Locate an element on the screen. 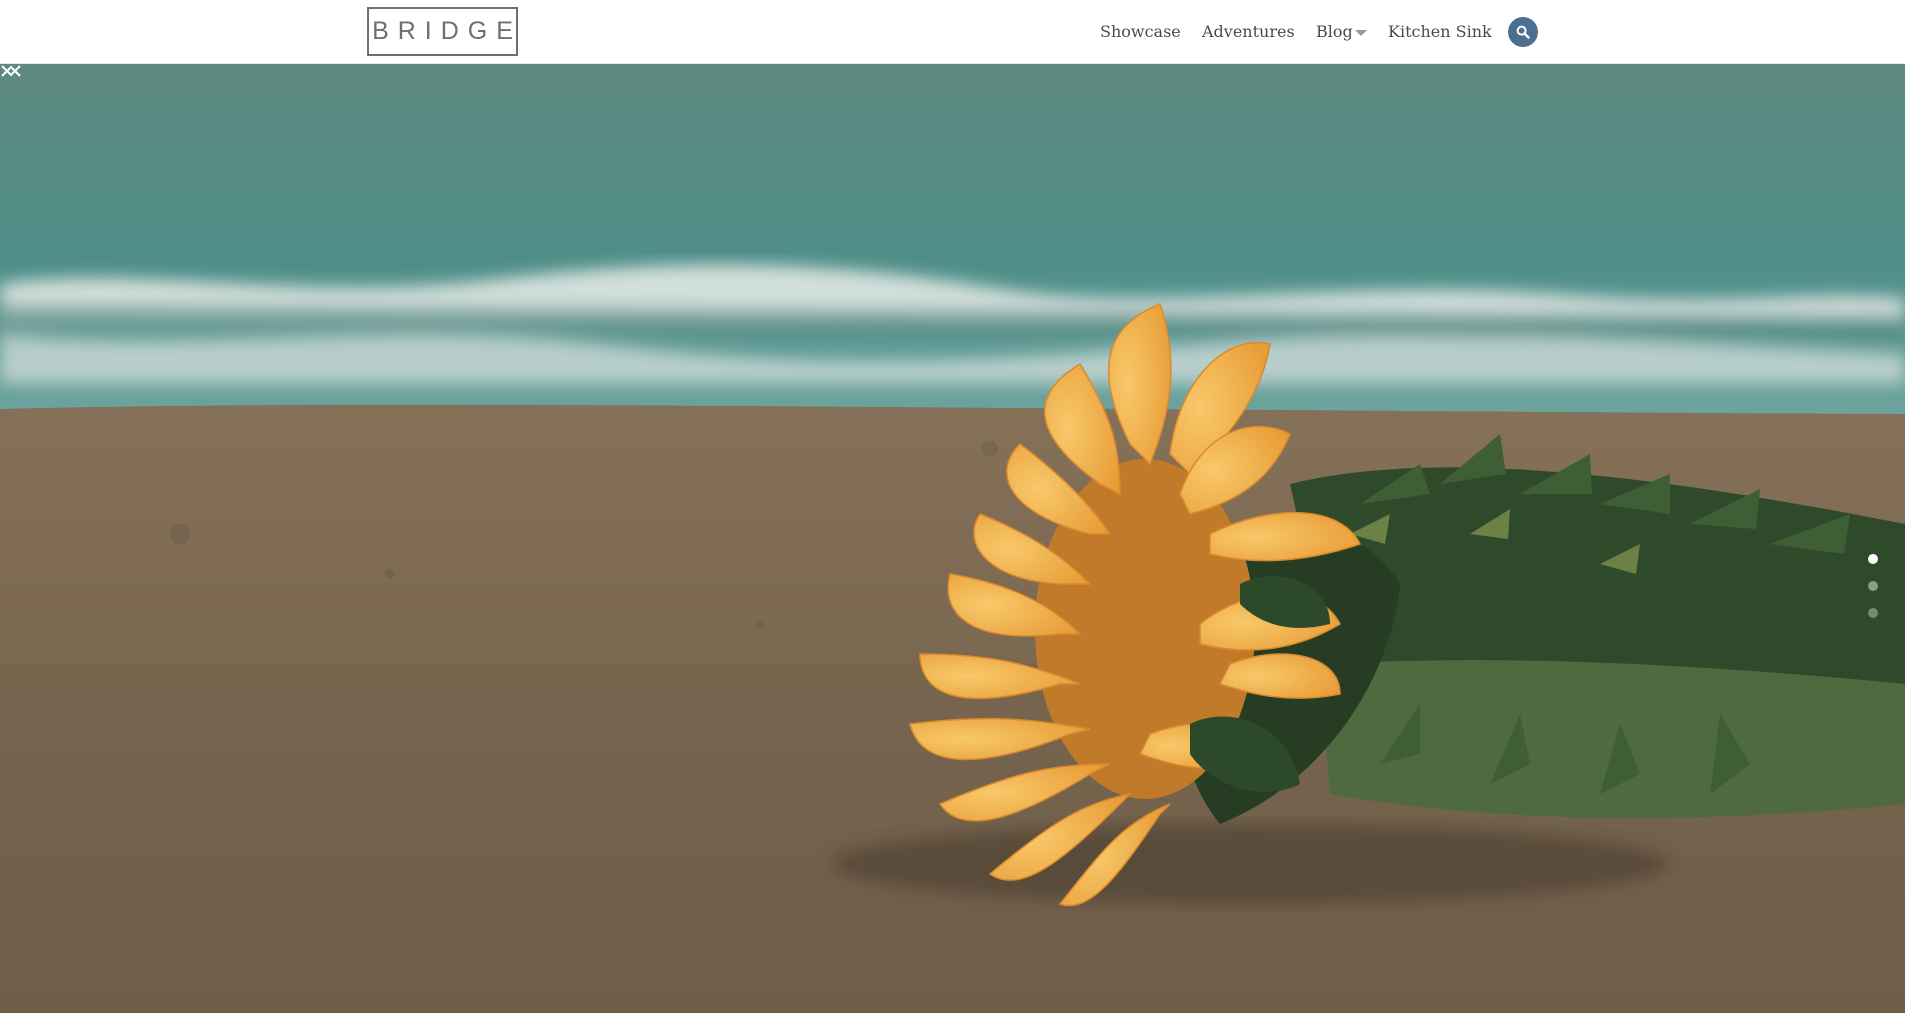 This screenshot has height=1013, width=1905. search-button is located at coordinates (1523, 32).